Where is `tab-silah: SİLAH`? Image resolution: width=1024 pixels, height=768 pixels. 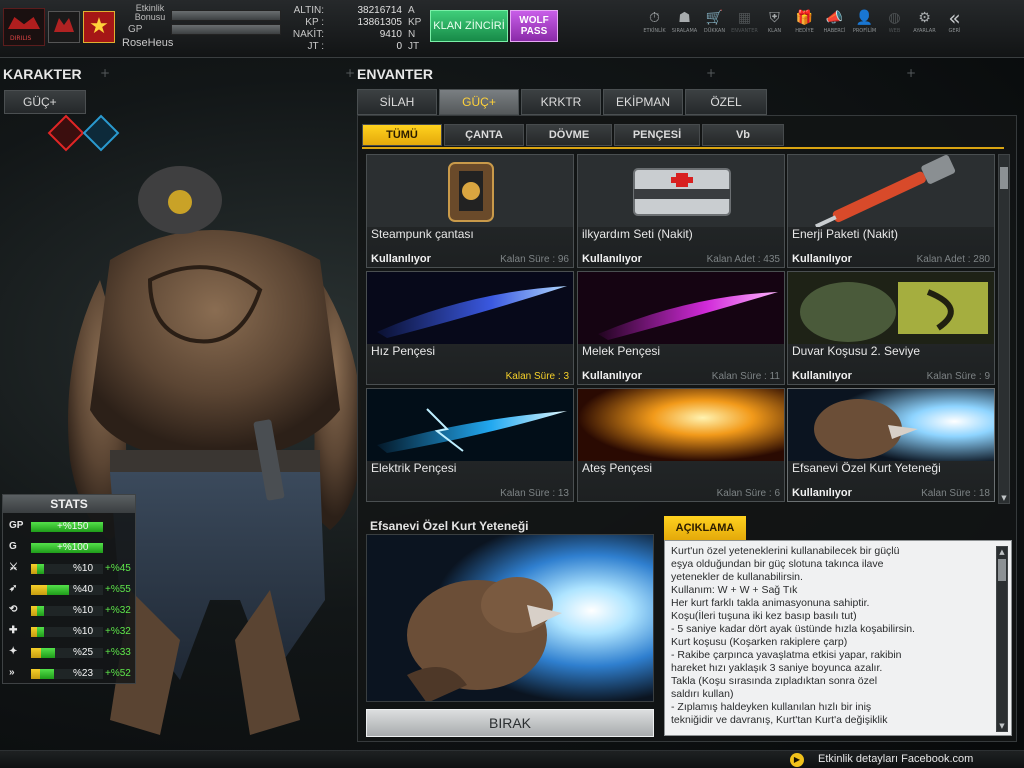
tab-silah: SİLAH is located at coordinates (397, 102).